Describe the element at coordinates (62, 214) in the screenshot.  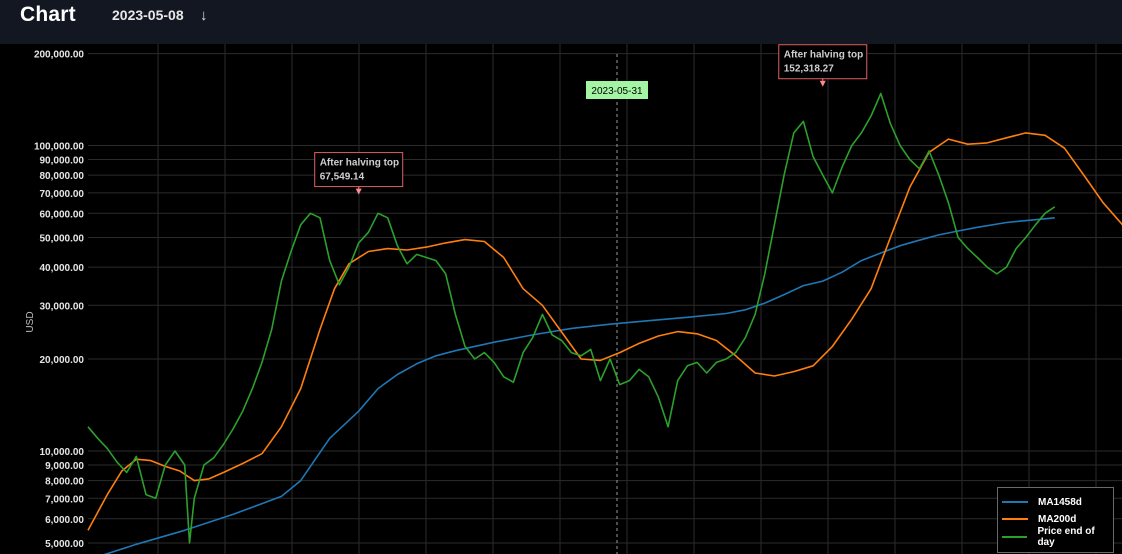
I see `y-tick-label: 60,000.00` at that location.